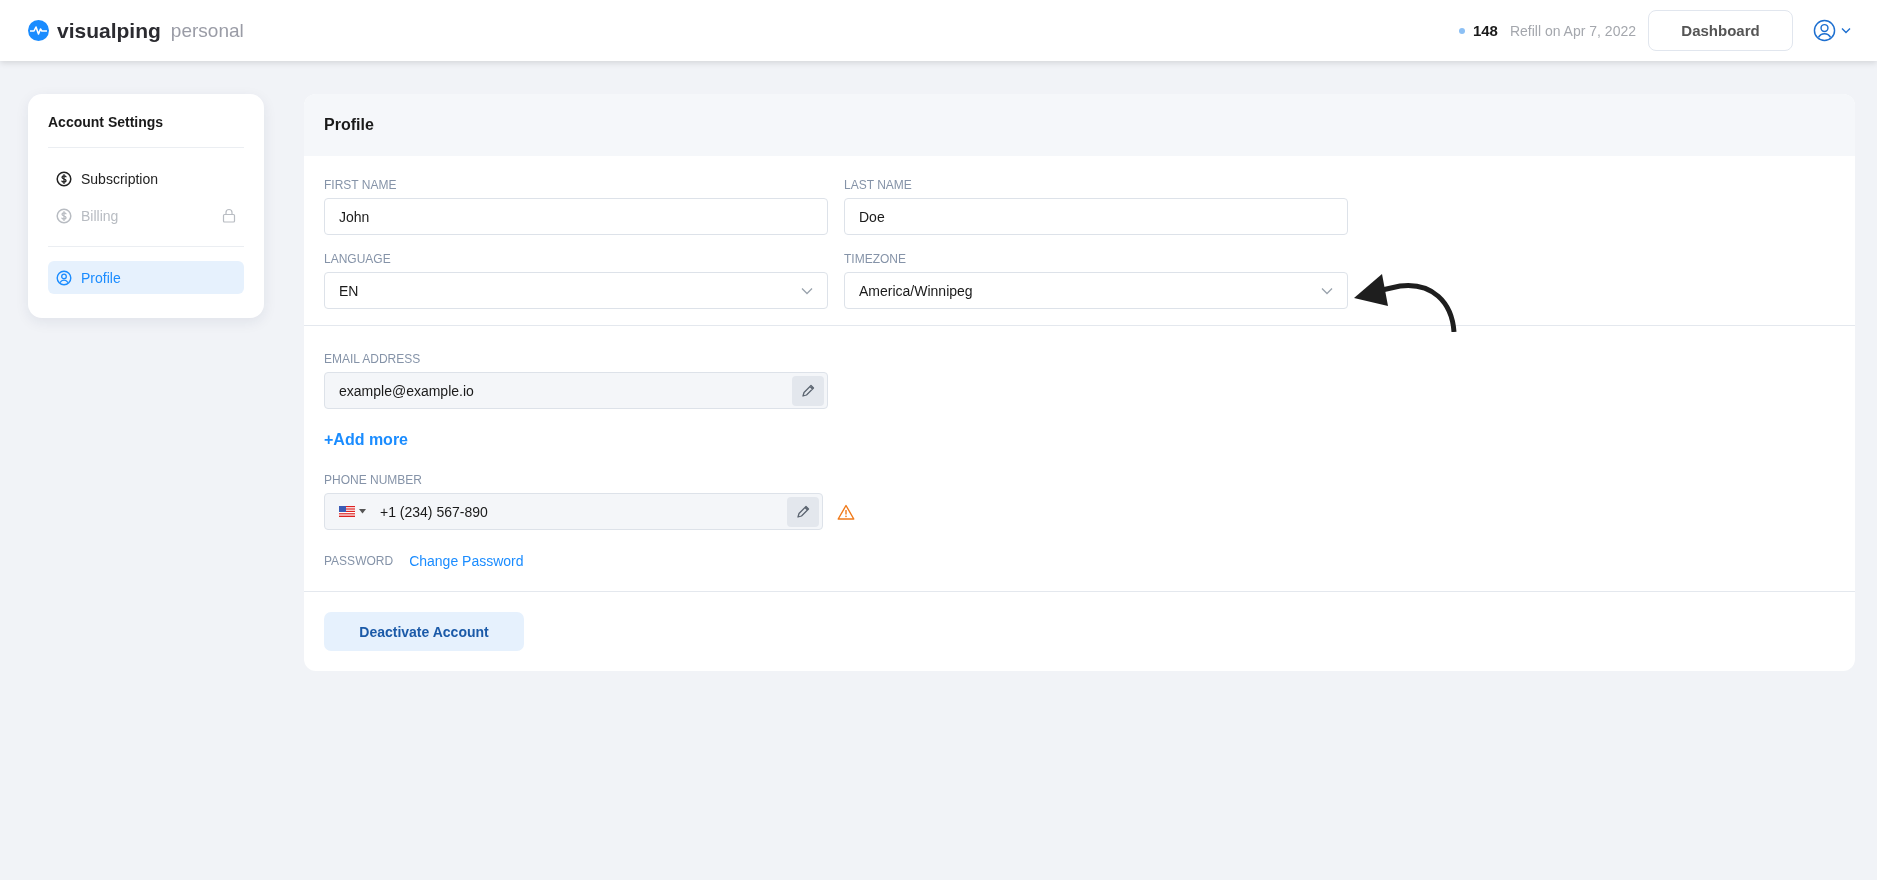  I want to click on field-label: PASSWORD, so click(359, 561).